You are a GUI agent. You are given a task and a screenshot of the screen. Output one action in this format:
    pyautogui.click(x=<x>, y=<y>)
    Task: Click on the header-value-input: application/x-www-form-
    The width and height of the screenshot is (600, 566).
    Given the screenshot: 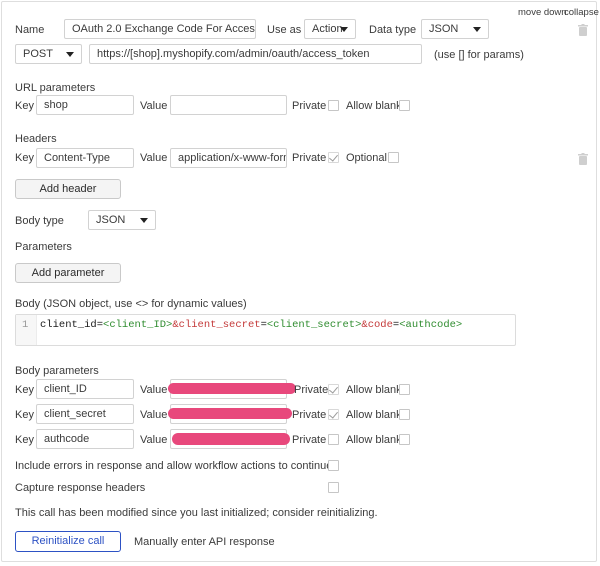 What is the action you would take?
    pyautogui.click(x=228, y=158)
    